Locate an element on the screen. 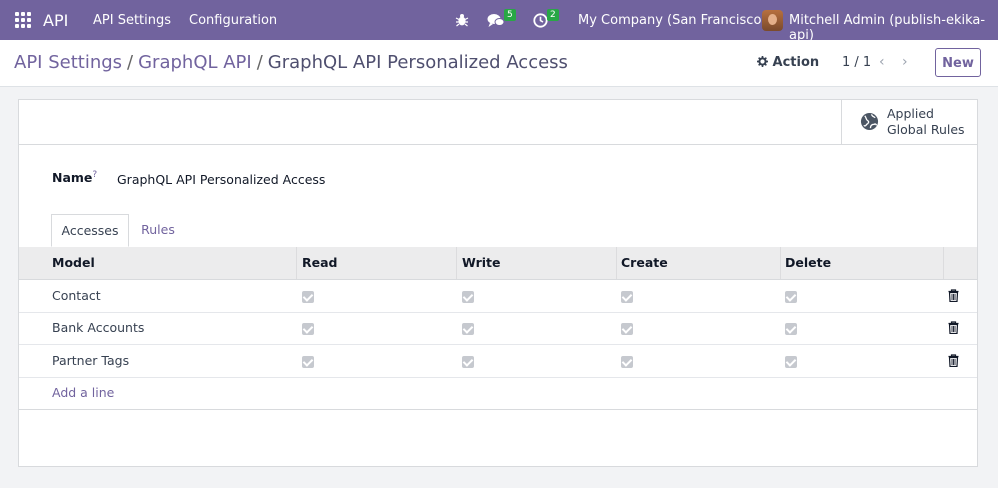 This screenshot has width=998, height=488. applied-global-rules-button: Applied Global Rules is located at coordinates (909, 122).